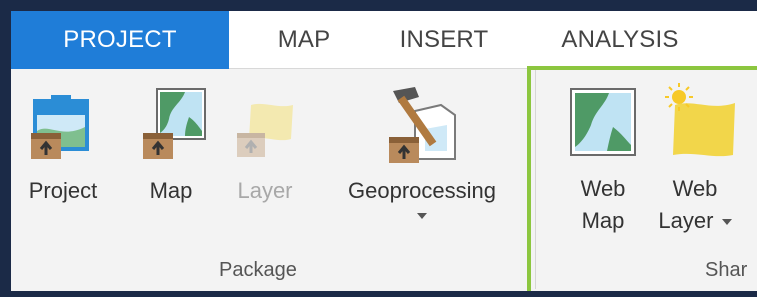  What do you see at coordinates (63, 190) in the screenshot?
I see `package-project-label: Project` at bounding box center [63, 190].